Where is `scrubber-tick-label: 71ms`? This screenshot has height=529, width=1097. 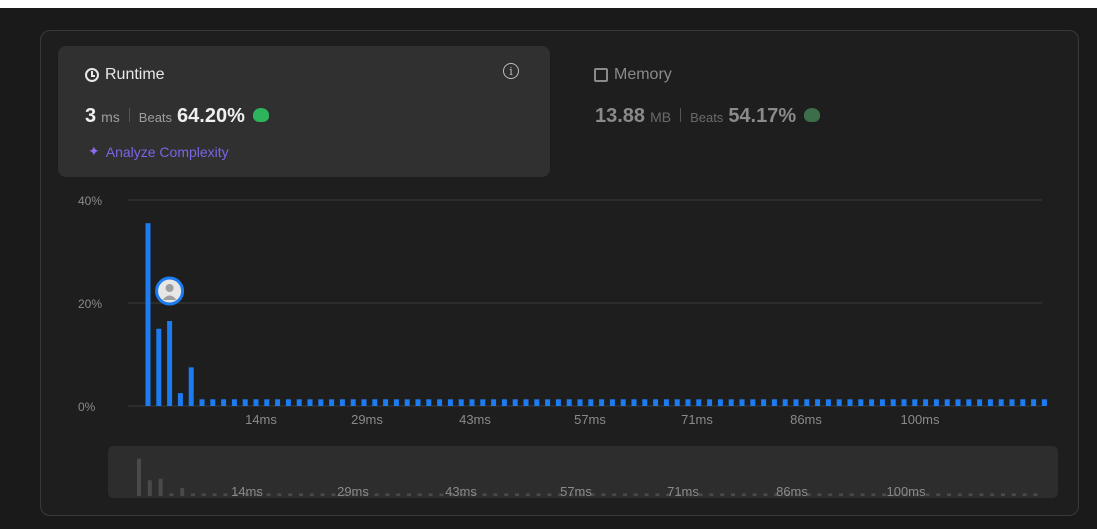 scrubber-tick-label: 71ms is located at coordinates (683, 491).